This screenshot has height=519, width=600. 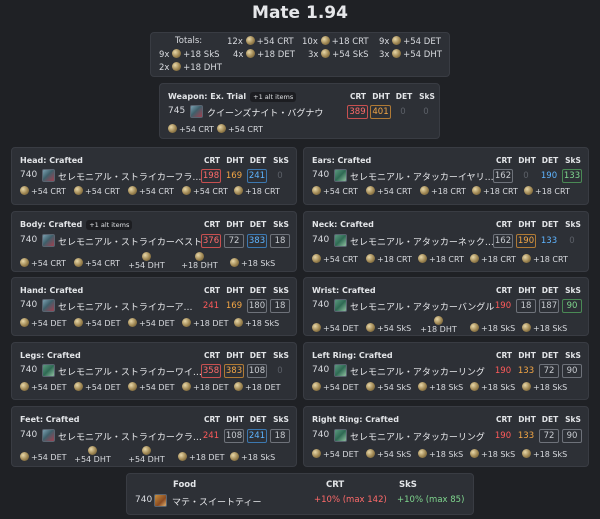 What do you see at coordinates (572, 306) in the screenshot?
I see `stat-sks: 90` at bounding box center [572, 306].